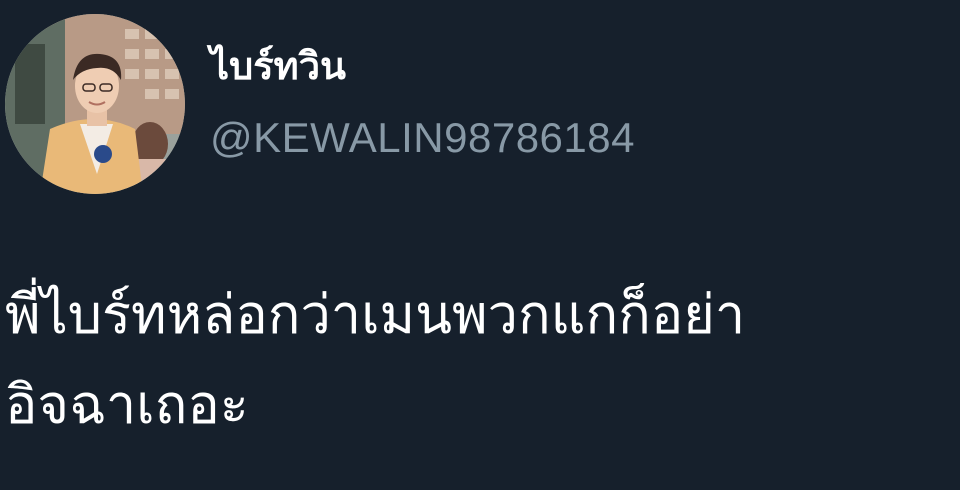 This screenshot has height=490, width=960. Describe the element at coordinates (127, 404) in the screenshot. I see `tweet-text-line-2: อิจฉาเถอะ` at that location.